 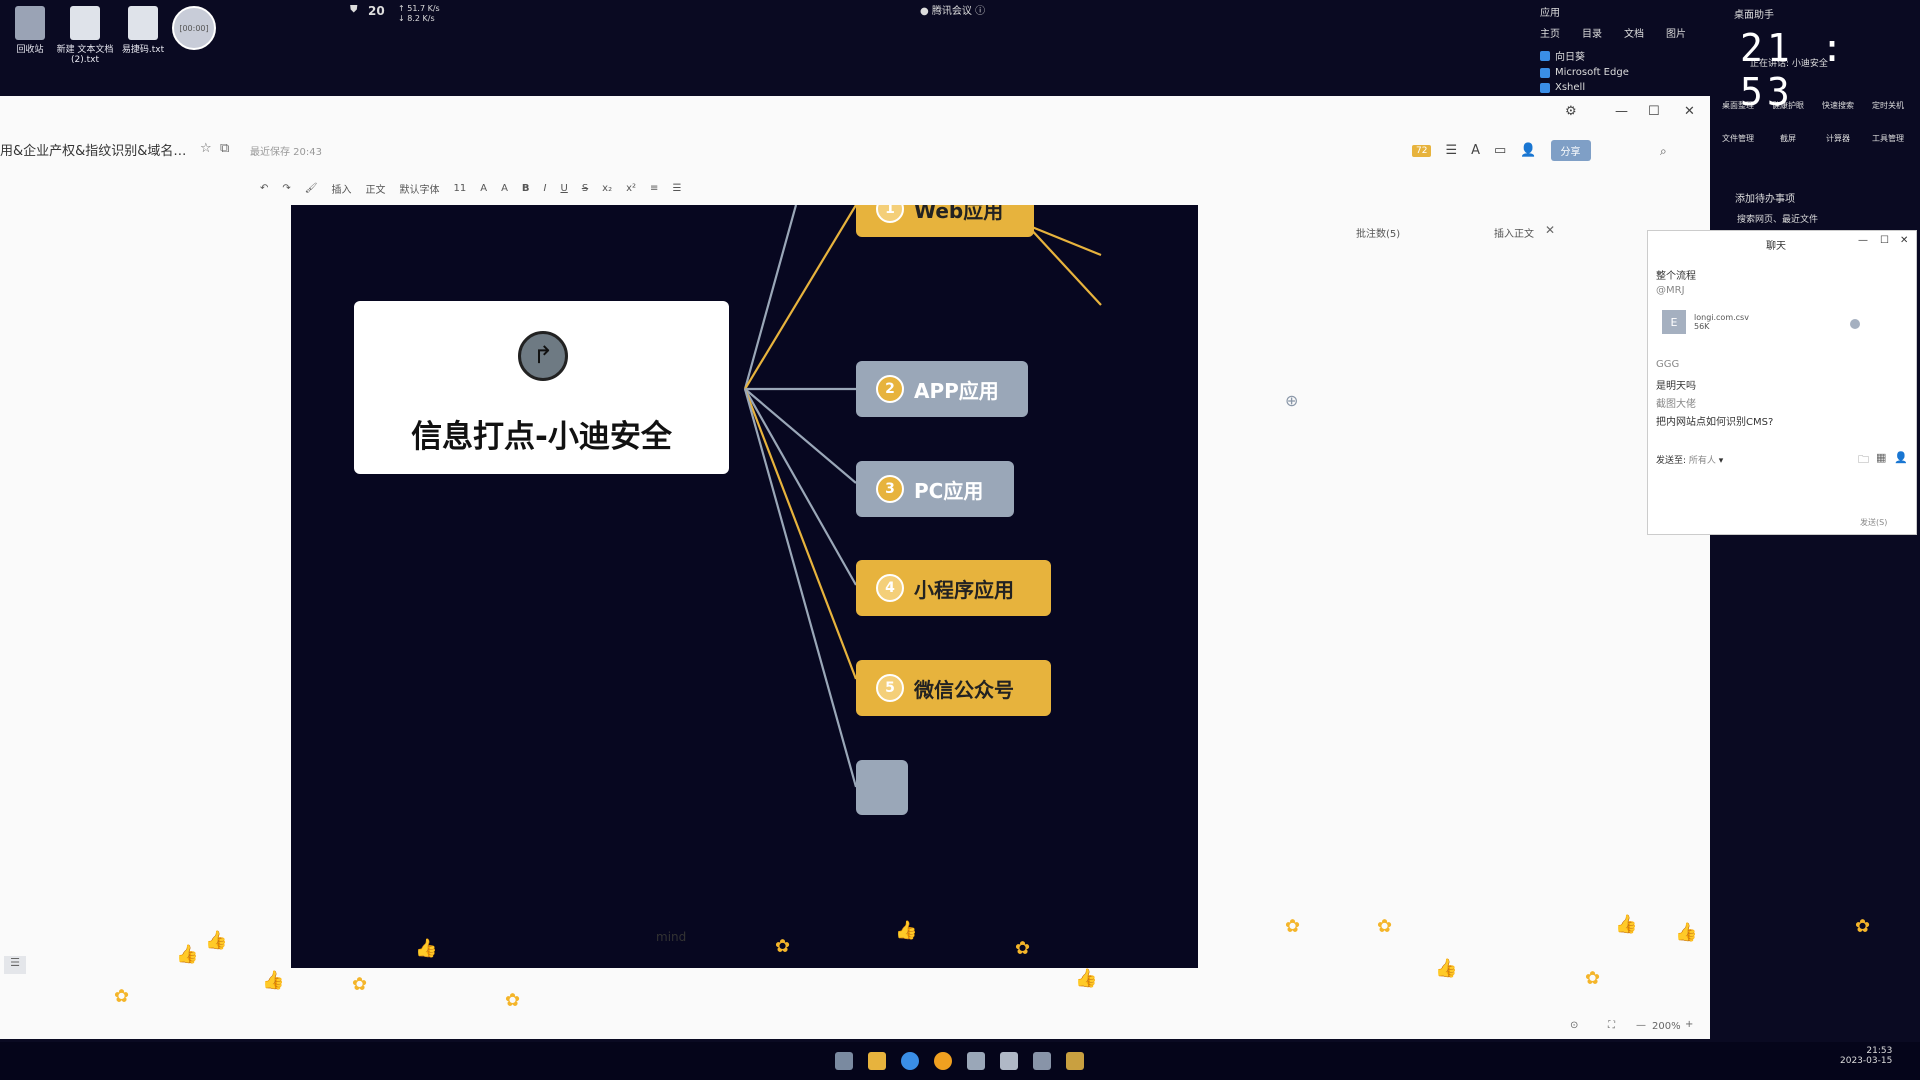 I want to click on present-icon: ▭, so click(x=1500, y=150).